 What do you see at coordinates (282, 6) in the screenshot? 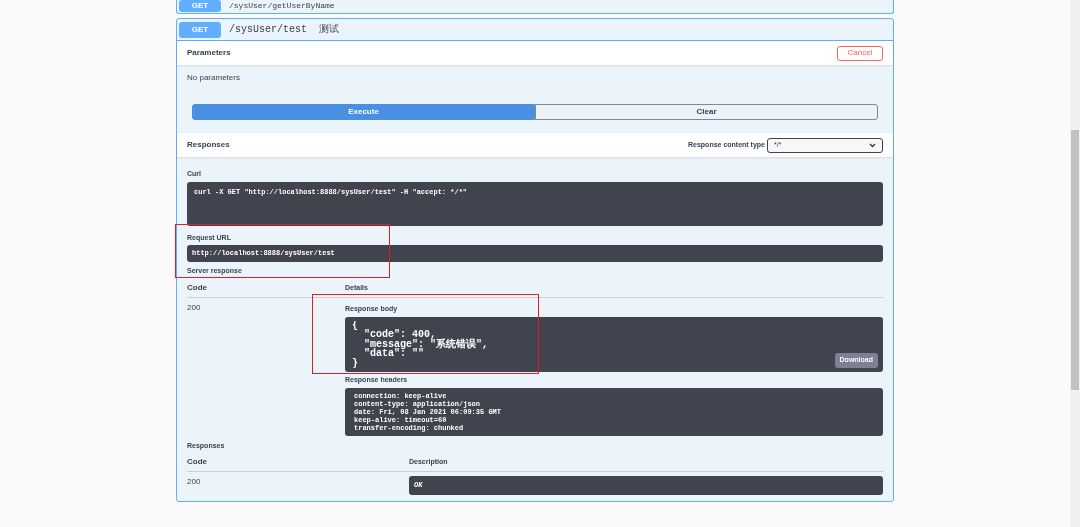
I see `endpoint-path: /sysUser/getUserByName` at bounding box center [282, 6].